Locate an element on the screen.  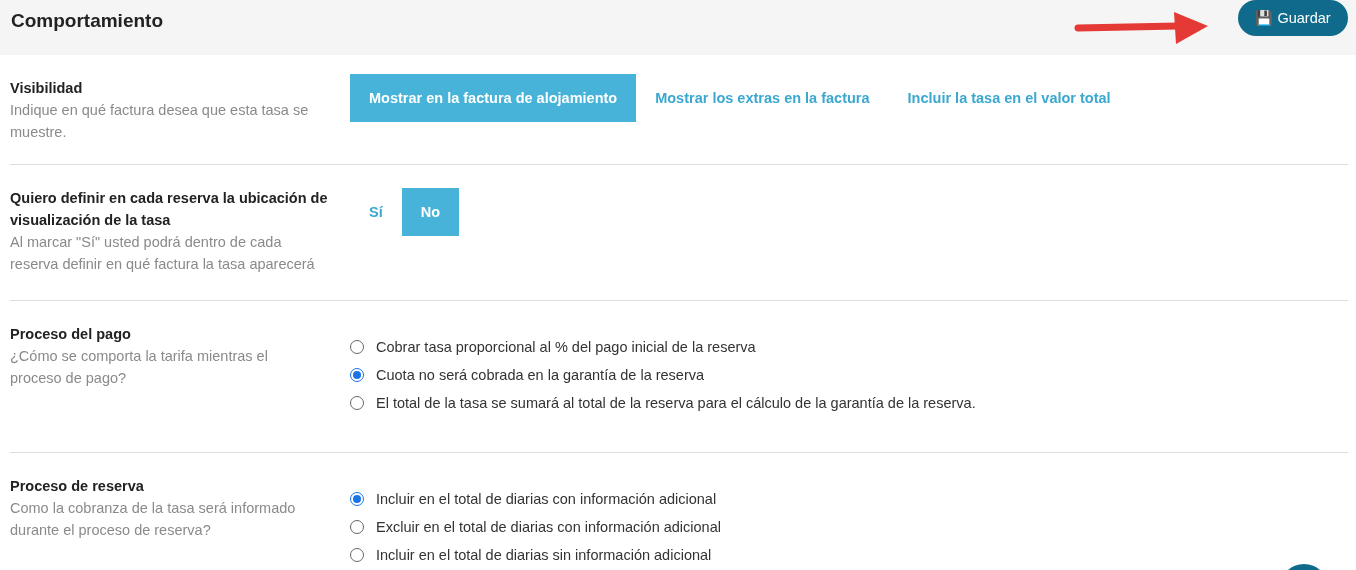
radio-label: El total de la tasa se sumará al total de la reserva para el cálculo de la garantía de la reserva. is located at coordinates (676, 403).